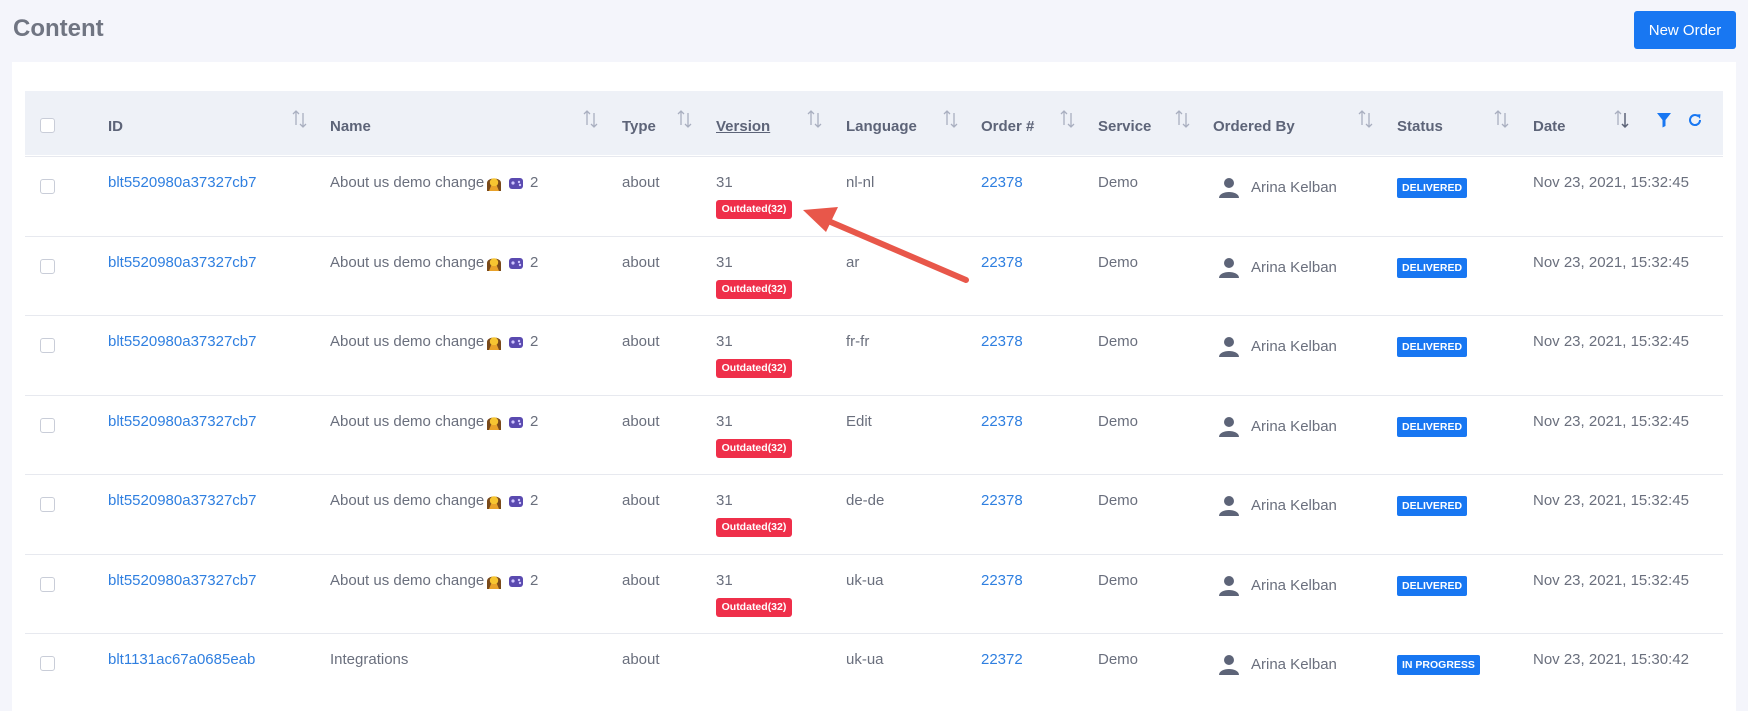  What do you see at coordinates (181, 659) in the screenshot?
I see `row-id-link: blt1131ac67a0685eab` at bounding box center [181, 659].